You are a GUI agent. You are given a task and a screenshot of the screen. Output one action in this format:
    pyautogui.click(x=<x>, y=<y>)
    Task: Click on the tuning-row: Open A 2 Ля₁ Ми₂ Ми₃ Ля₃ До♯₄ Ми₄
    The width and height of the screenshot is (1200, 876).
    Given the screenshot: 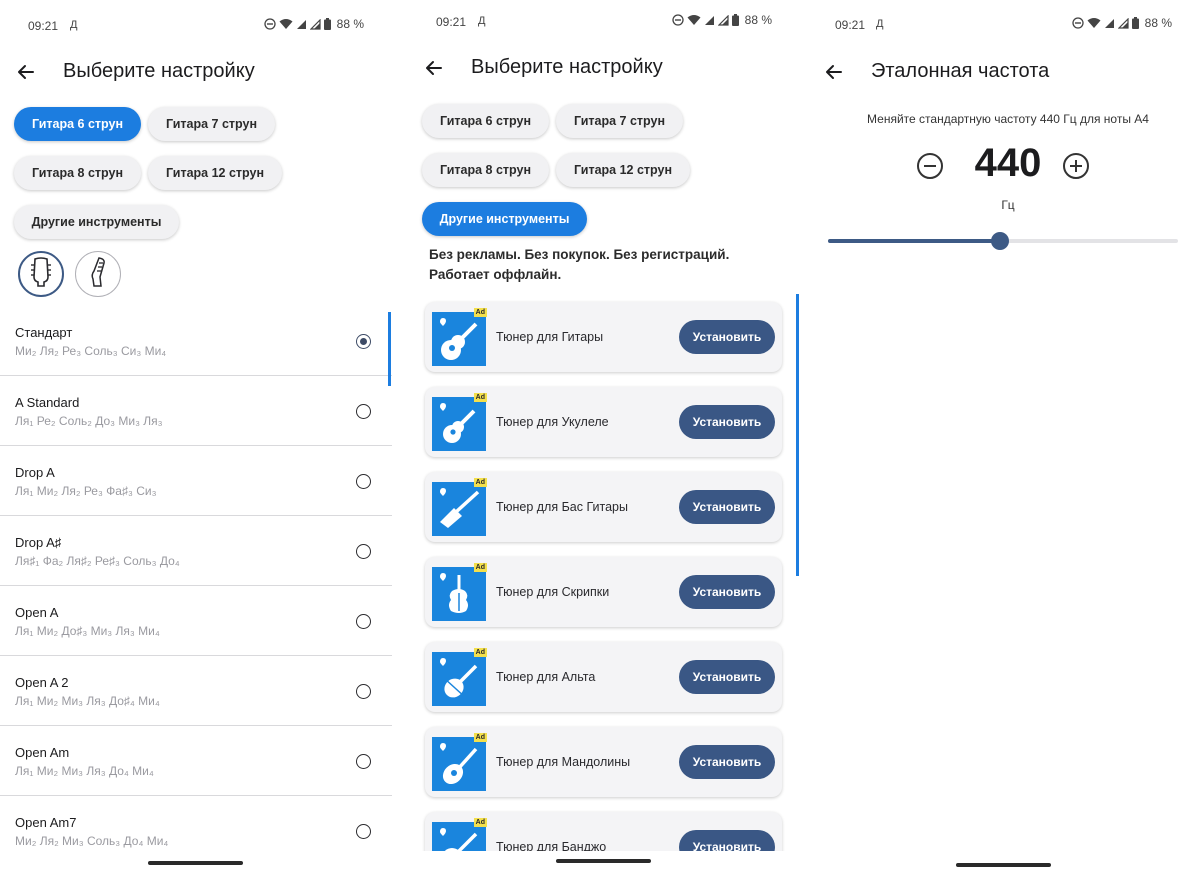 What is the action you would take?
    pyautogui.click(x=196, y=691)
    